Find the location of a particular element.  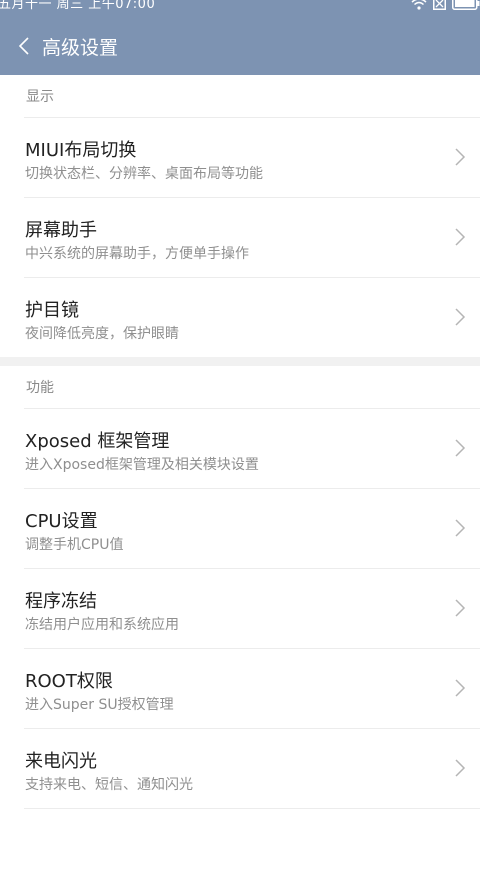

item-subtitle: 支持来电、短信、通知闪光 is located at coordinates (109, 785).